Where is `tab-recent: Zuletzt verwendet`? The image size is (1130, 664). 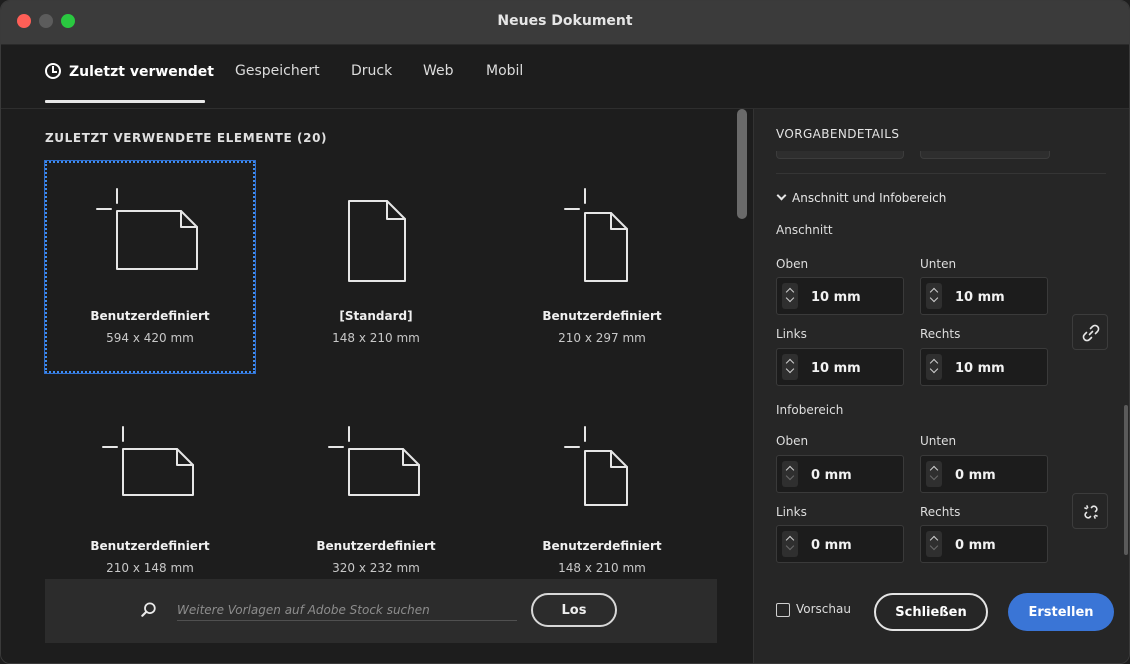 tab-recent: Zuletzt verwendet is located at coordinates (129, 71).